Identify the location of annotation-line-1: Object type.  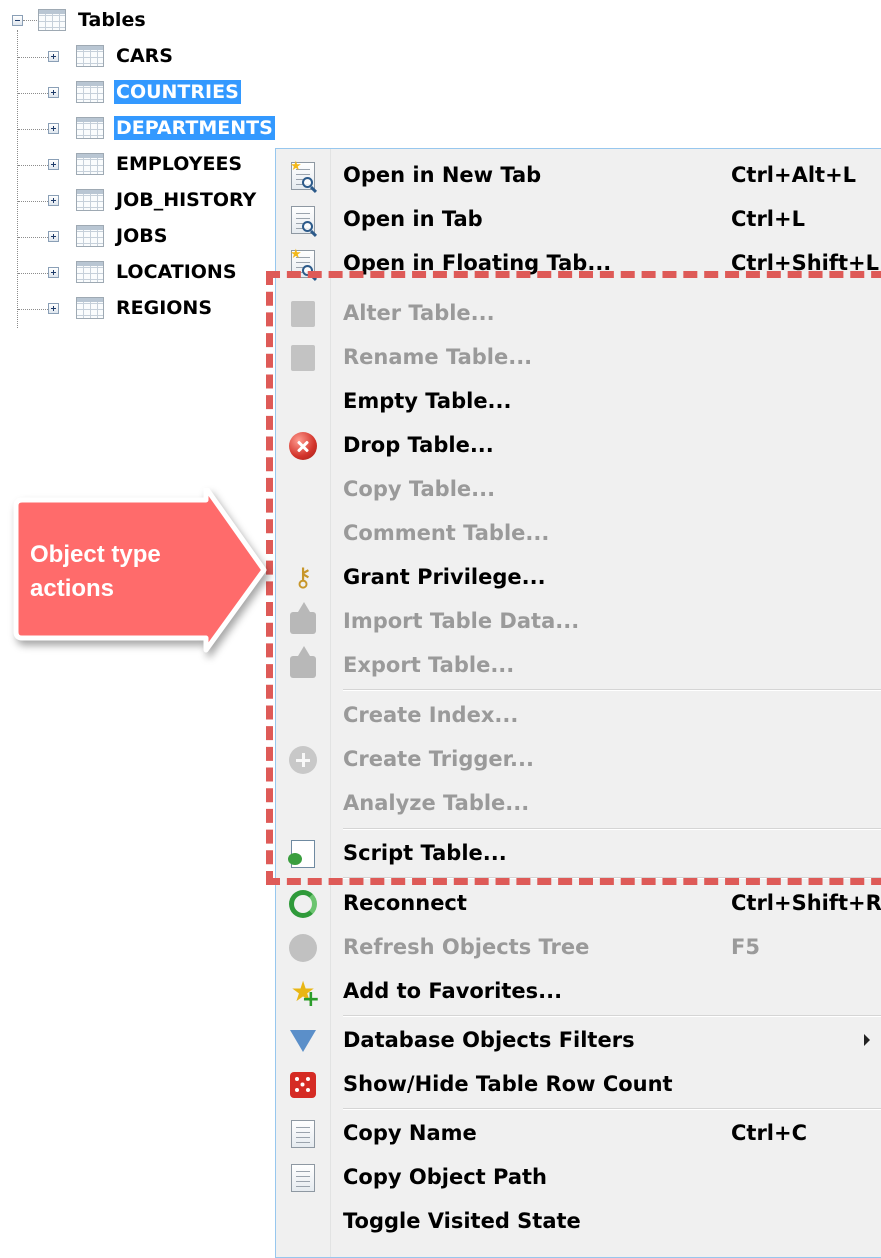
(95, 554).